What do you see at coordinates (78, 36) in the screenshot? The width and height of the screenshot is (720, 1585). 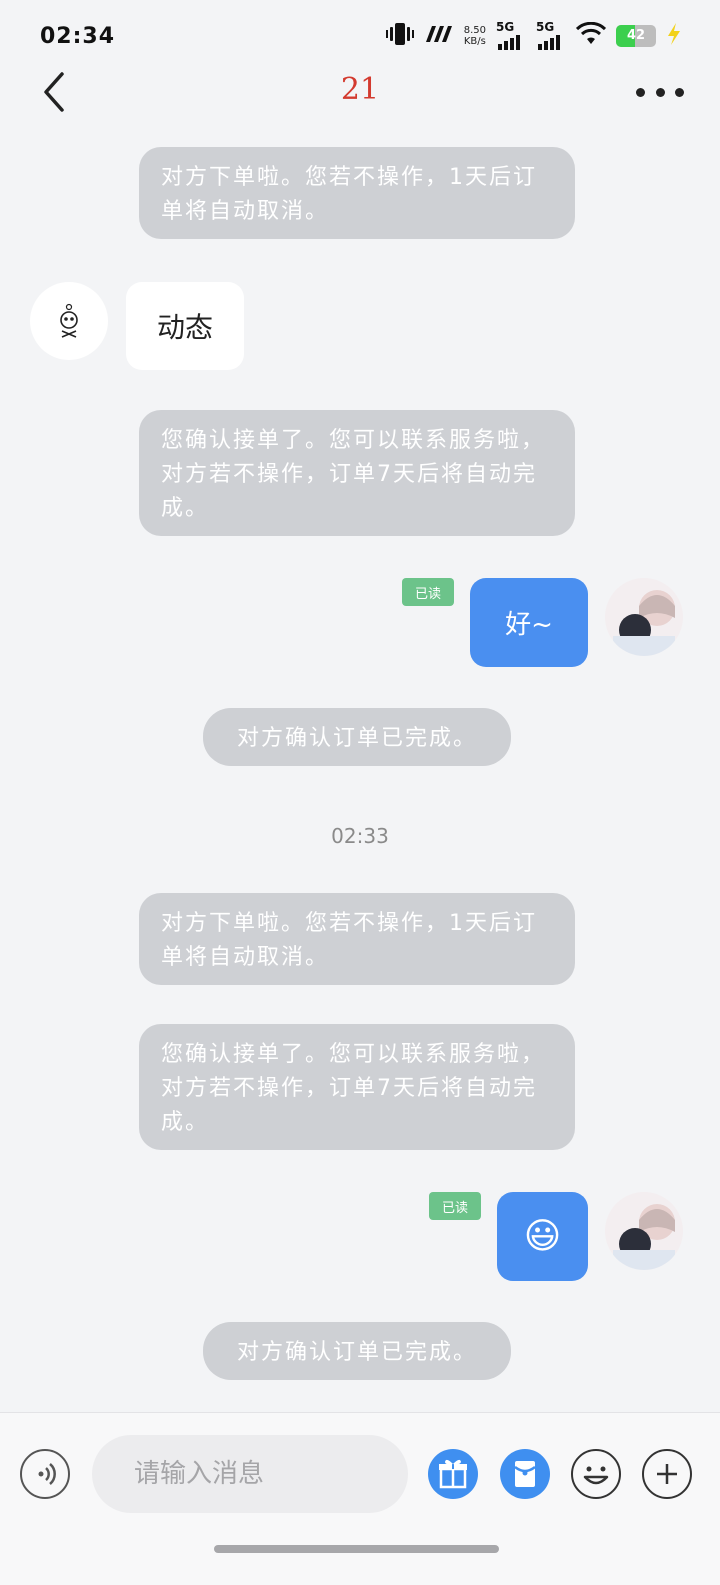 I see `clock: 02:34` at bounding box center [78, 36].